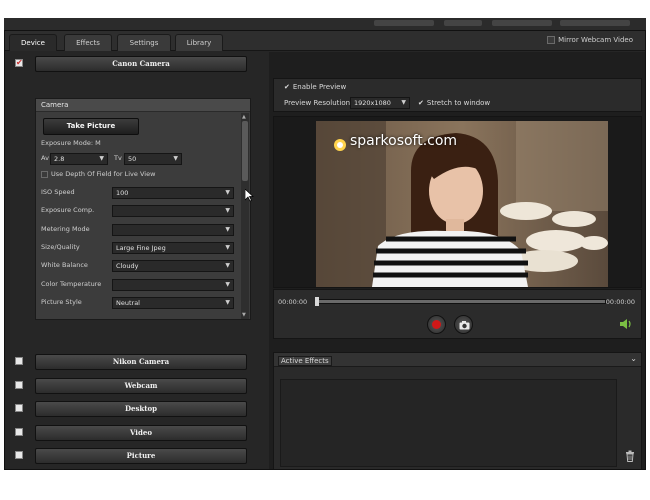  What do you see at coordinates (141, 362) in the screenshot?
I see `source-button: Nikon Camera` at bounding box center [141, 362].